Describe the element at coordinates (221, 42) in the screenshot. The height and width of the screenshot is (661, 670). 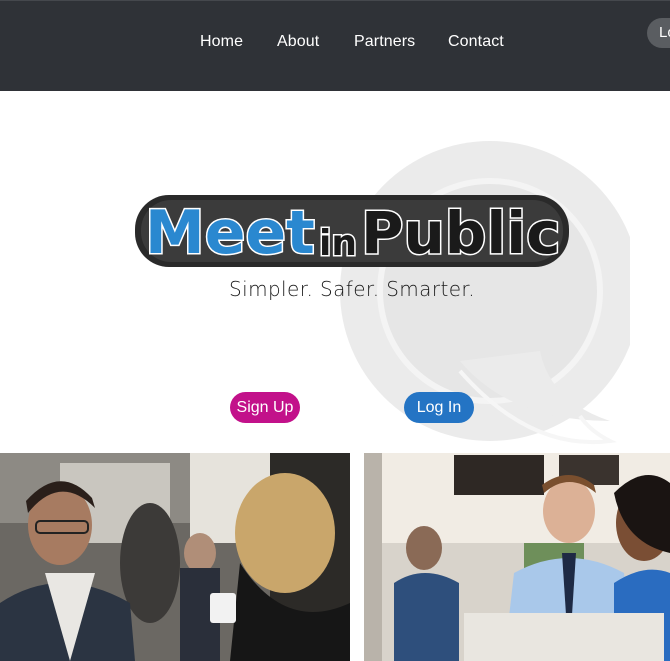
I see `nav-home-link: Home` at that location.